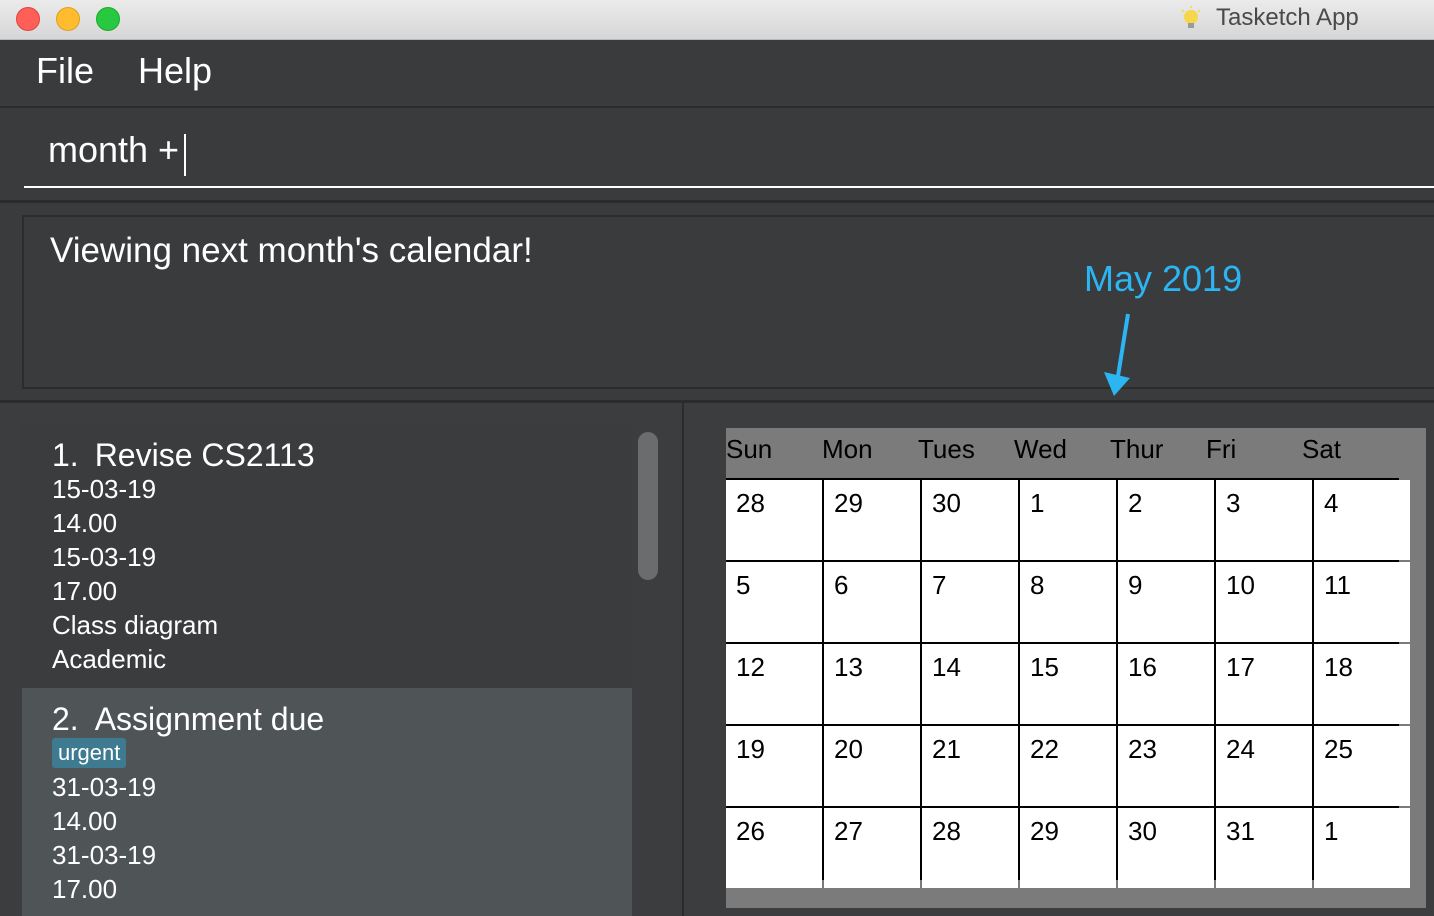  I want to click on text-caret, so click(185, 155).